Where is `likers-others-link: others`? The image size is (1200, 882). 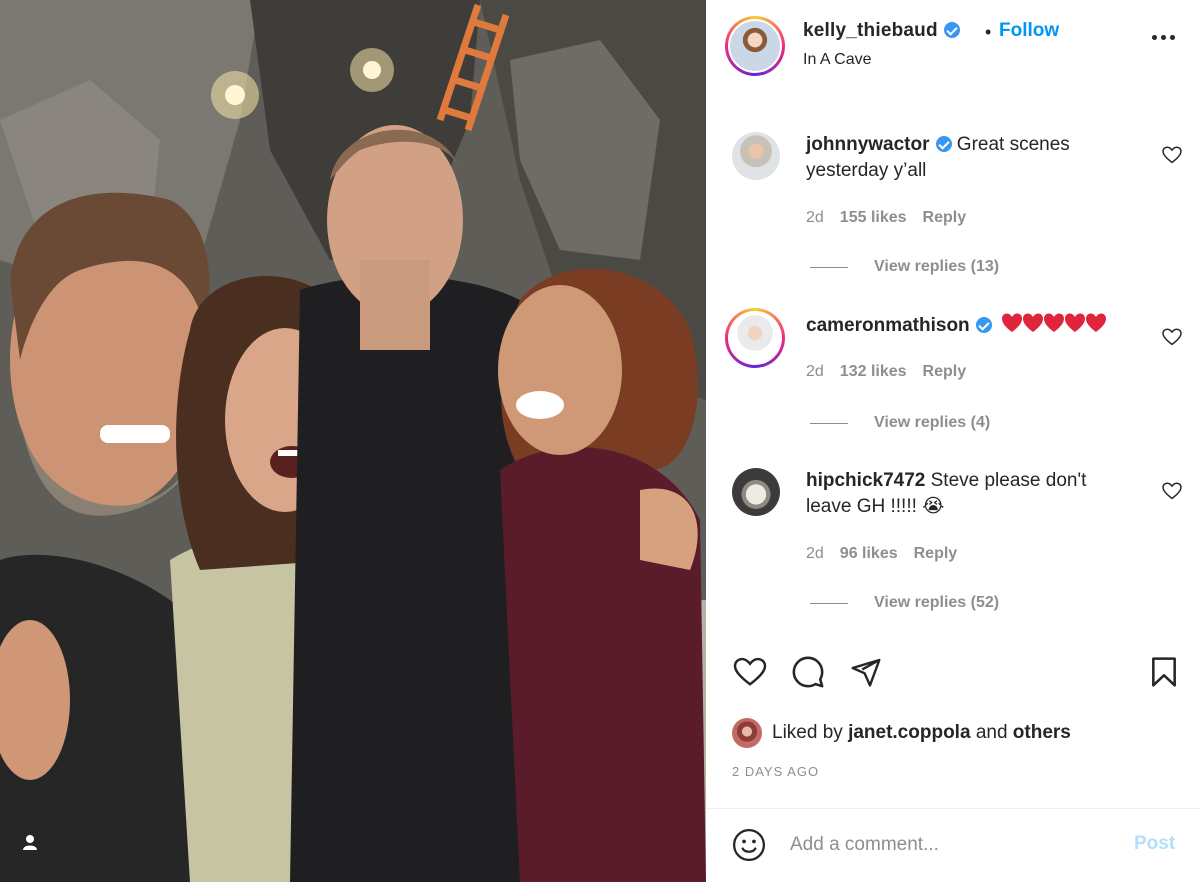 likers-others-link: others is located at coordinates (1042, 733).